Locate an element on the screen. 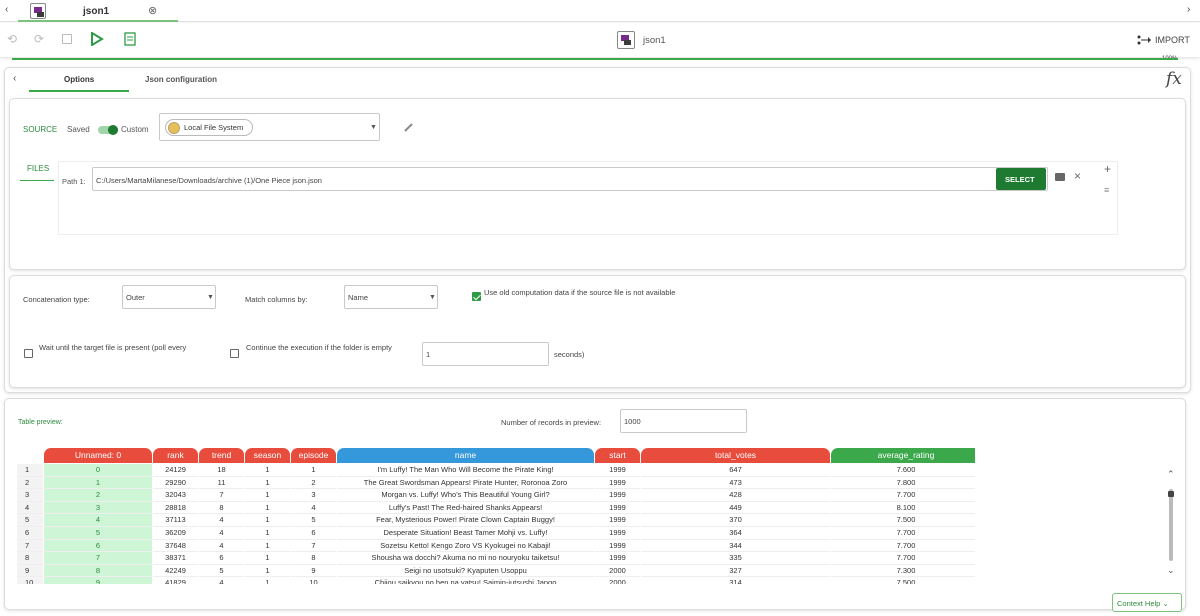 Image resolution: width=1200 pixels, height=616 pixels. context-help-button: Context Help ⌄ is located at coordinates (1147, 602).